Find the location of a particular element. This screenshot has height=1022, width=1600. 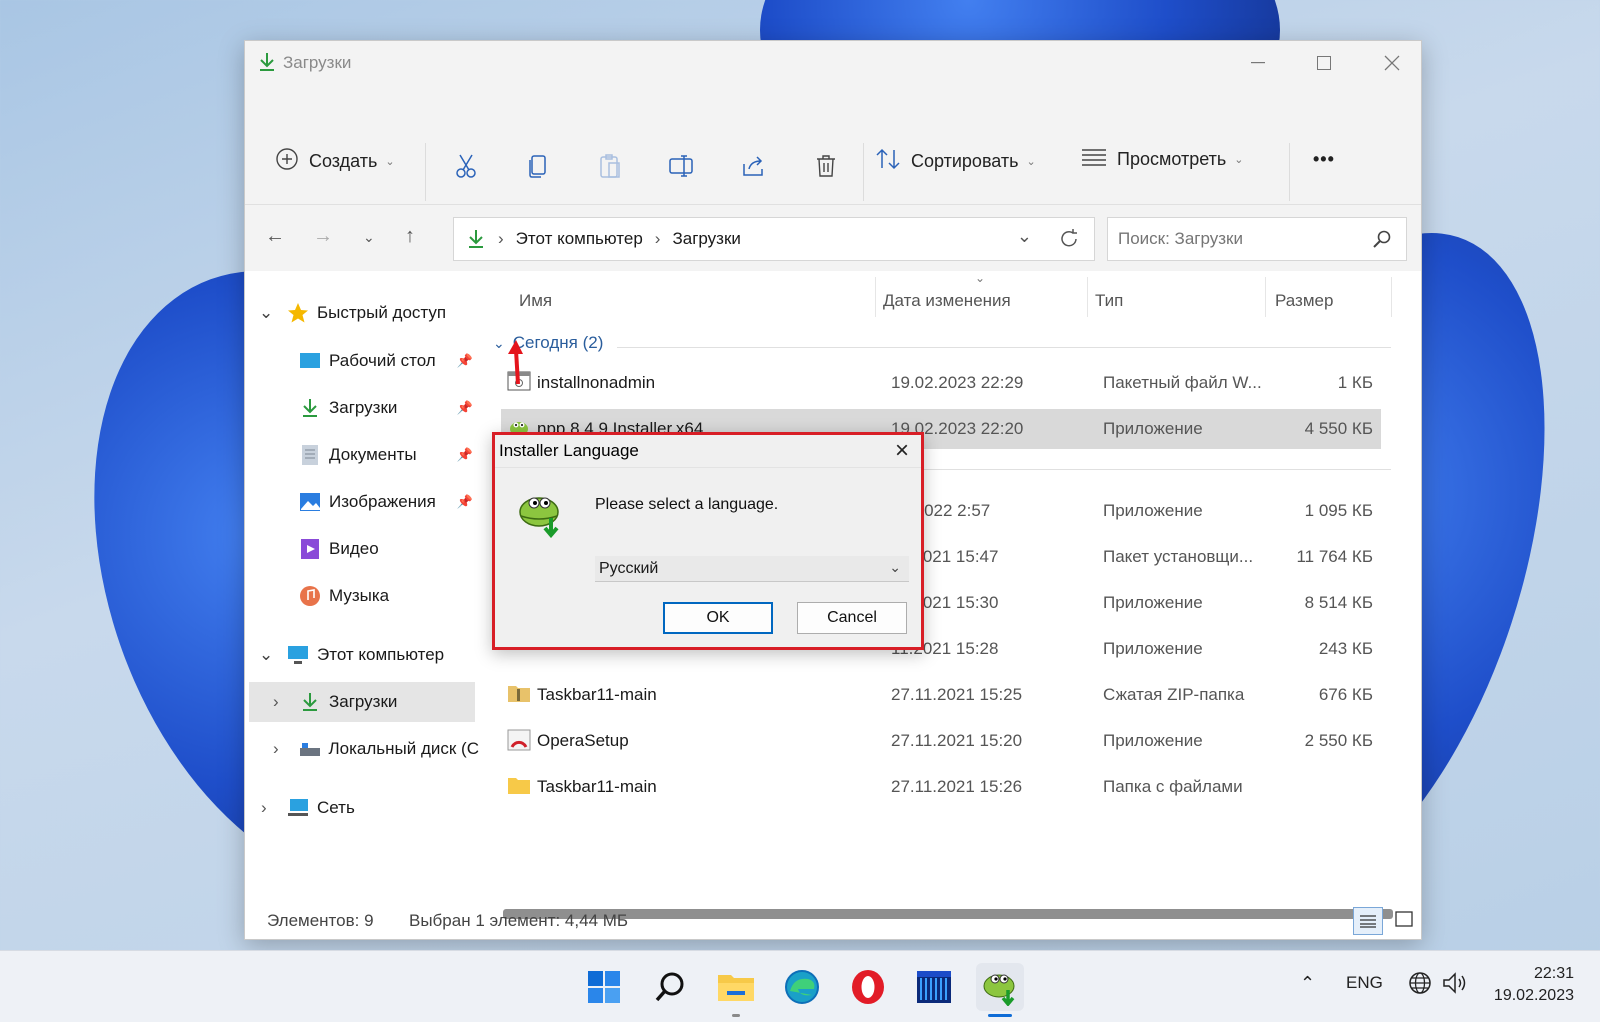

file-name: OperaSetup is located at coordinates (583, 740).